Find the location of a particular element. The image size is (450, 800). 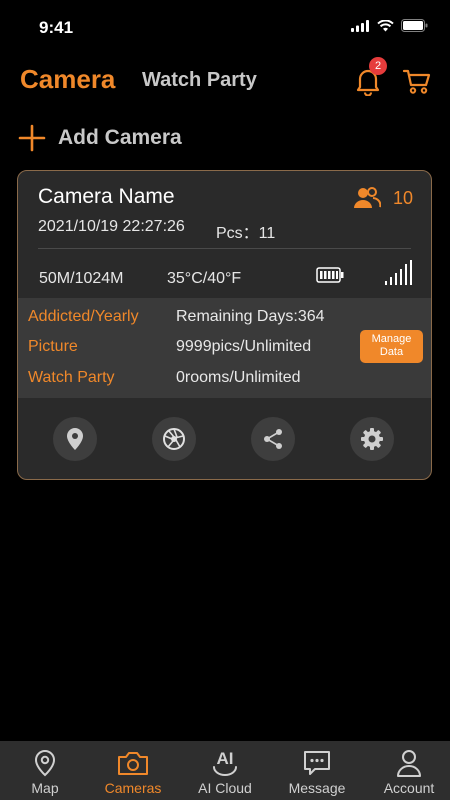

nav-item-message: Message is located at coordinates (317, 770).